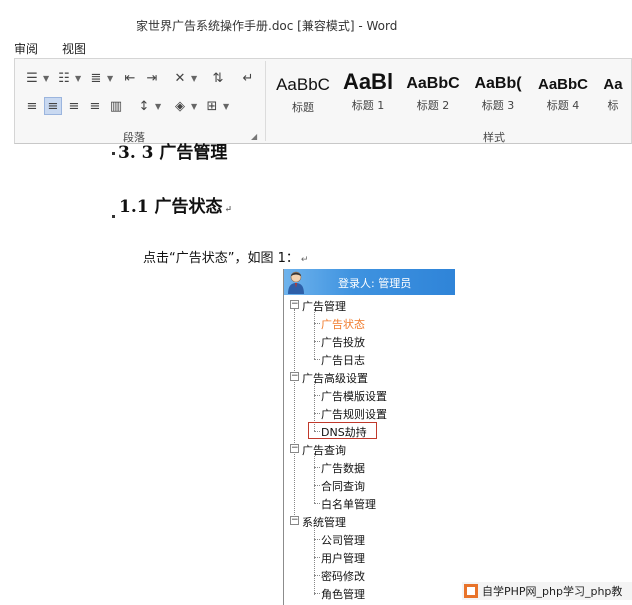 This screenshot has height=605, width=632. What do you see at coordinates (324, 306) in the screenshot?
I see `tree-group-ad-management: 广告管理` at bounding box center [324, 306].